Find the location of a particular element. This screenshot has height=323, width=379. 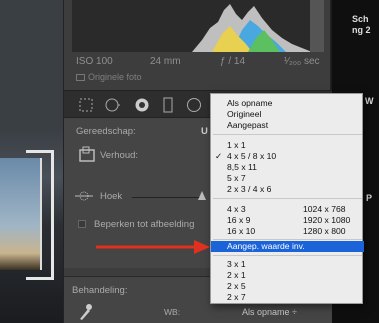

menu-item-8-5x11: 8,5 x 11 is located at coordinates (287, 167).